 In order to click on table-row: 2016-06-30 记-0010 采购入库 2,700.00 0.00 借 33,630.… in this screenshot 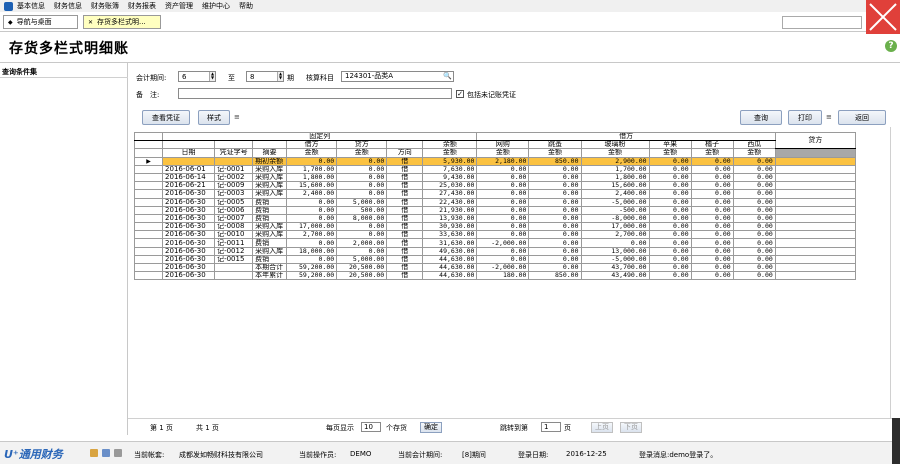, I will do `click(495, 235)`.